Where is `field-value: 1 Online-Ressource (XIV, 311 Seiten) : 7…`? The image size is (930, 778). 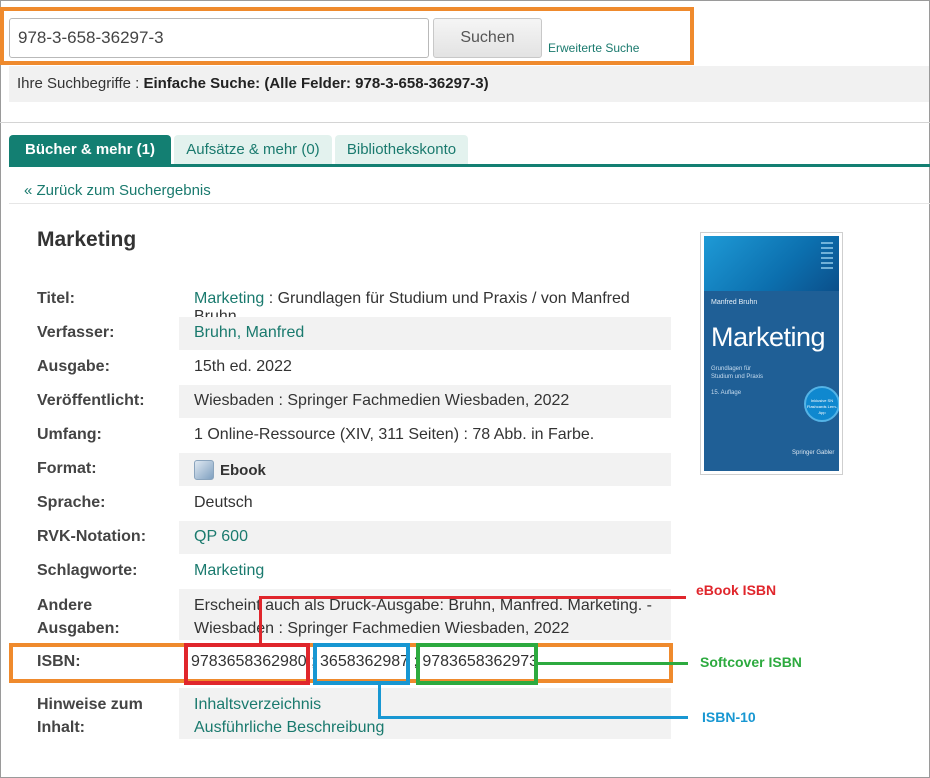
field-value: 1 Online-Ressource (XIV, 311 Seiten) : 7… is located at coordinates (394, 434).